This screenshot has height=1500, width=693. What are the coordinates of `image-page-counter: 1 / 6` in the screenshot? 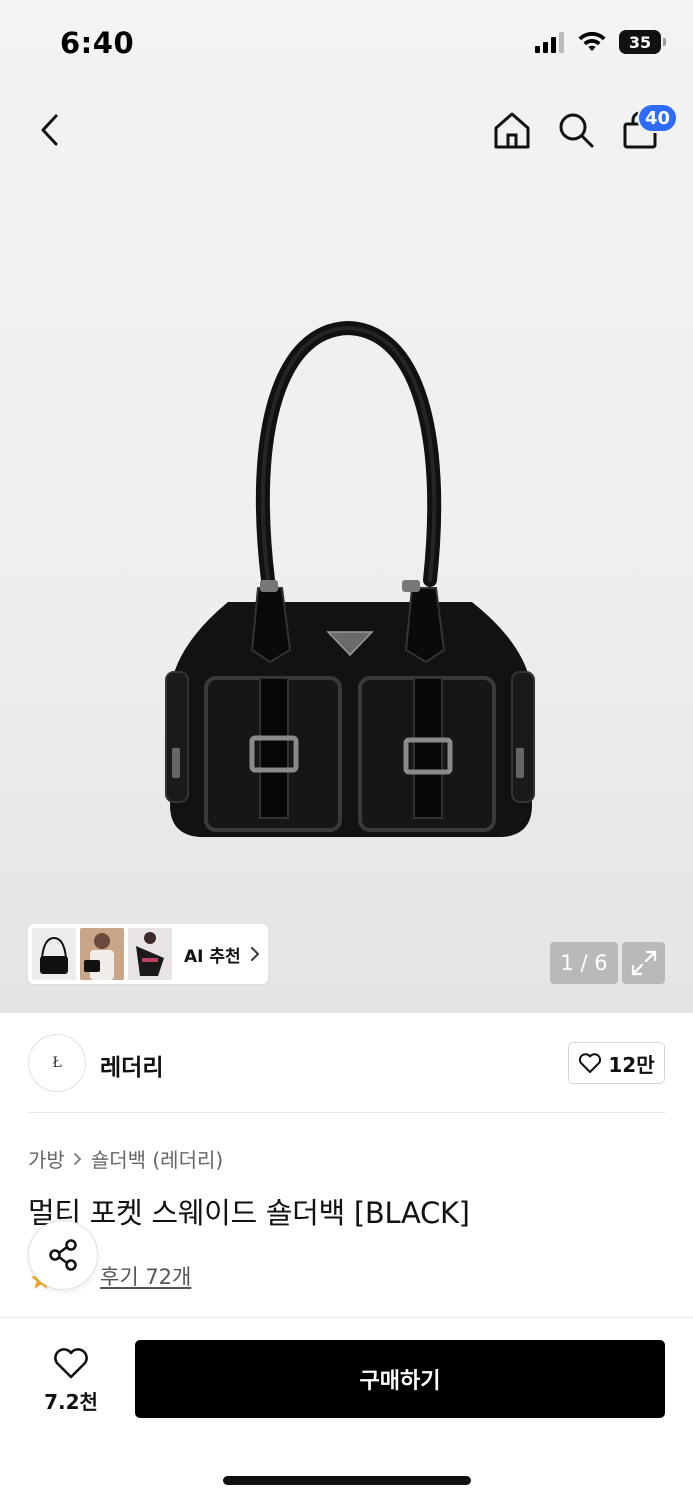 It's located at (584, 963).